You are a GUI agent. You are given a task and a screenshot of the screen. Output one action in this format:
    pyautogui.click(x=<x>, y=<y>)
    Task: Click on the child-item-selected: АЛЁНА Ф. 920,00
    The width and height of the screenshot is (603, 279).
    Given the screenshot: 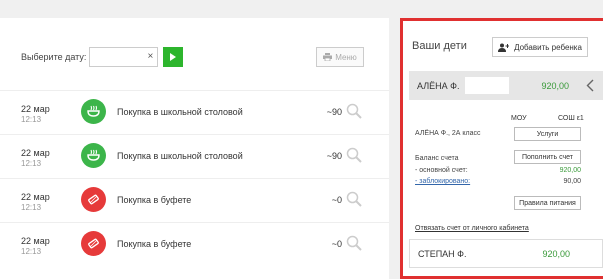 What is the action you would take?
    pyautogui.click(x=506, y=85)
    